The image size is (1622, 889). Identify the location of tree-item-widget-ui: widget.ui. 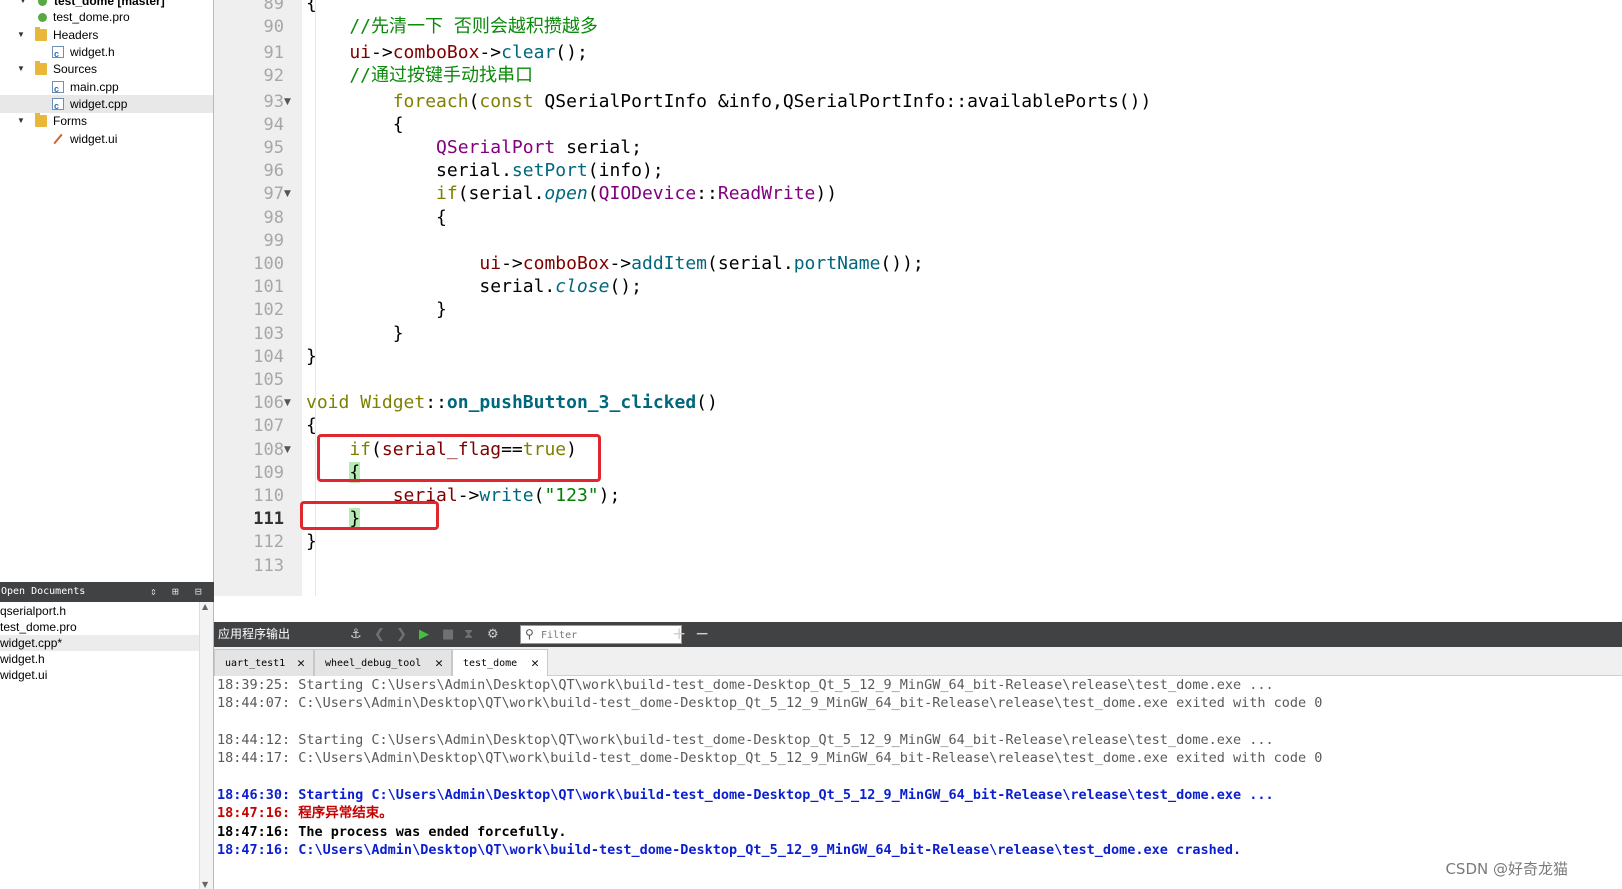
(106, 139).